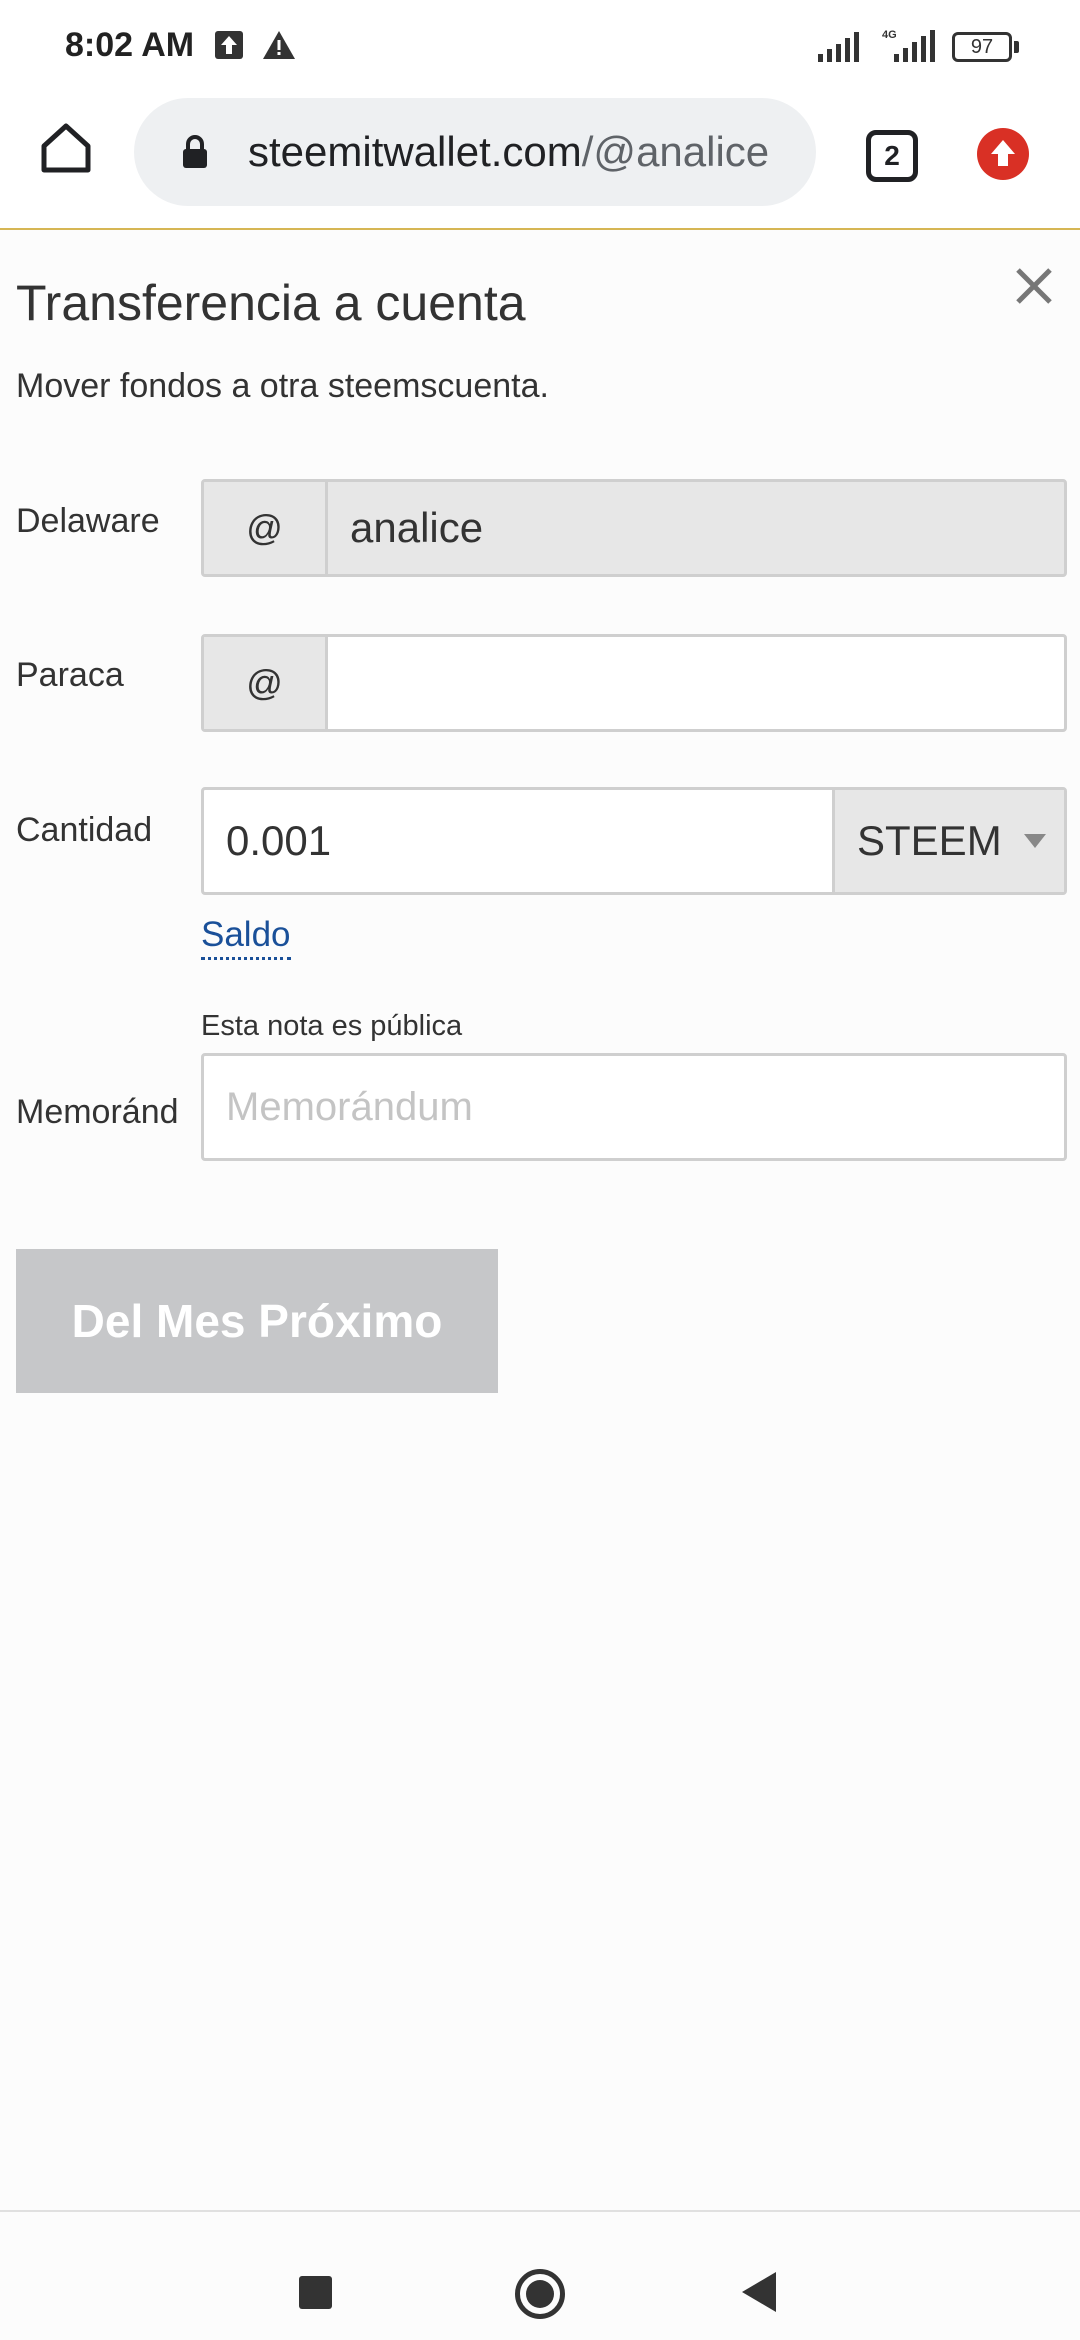  What do you see at coordinates (634, 1107) in the screenshot?
I see `memo-input: Memorándum` at bounding box center [634, 1107].